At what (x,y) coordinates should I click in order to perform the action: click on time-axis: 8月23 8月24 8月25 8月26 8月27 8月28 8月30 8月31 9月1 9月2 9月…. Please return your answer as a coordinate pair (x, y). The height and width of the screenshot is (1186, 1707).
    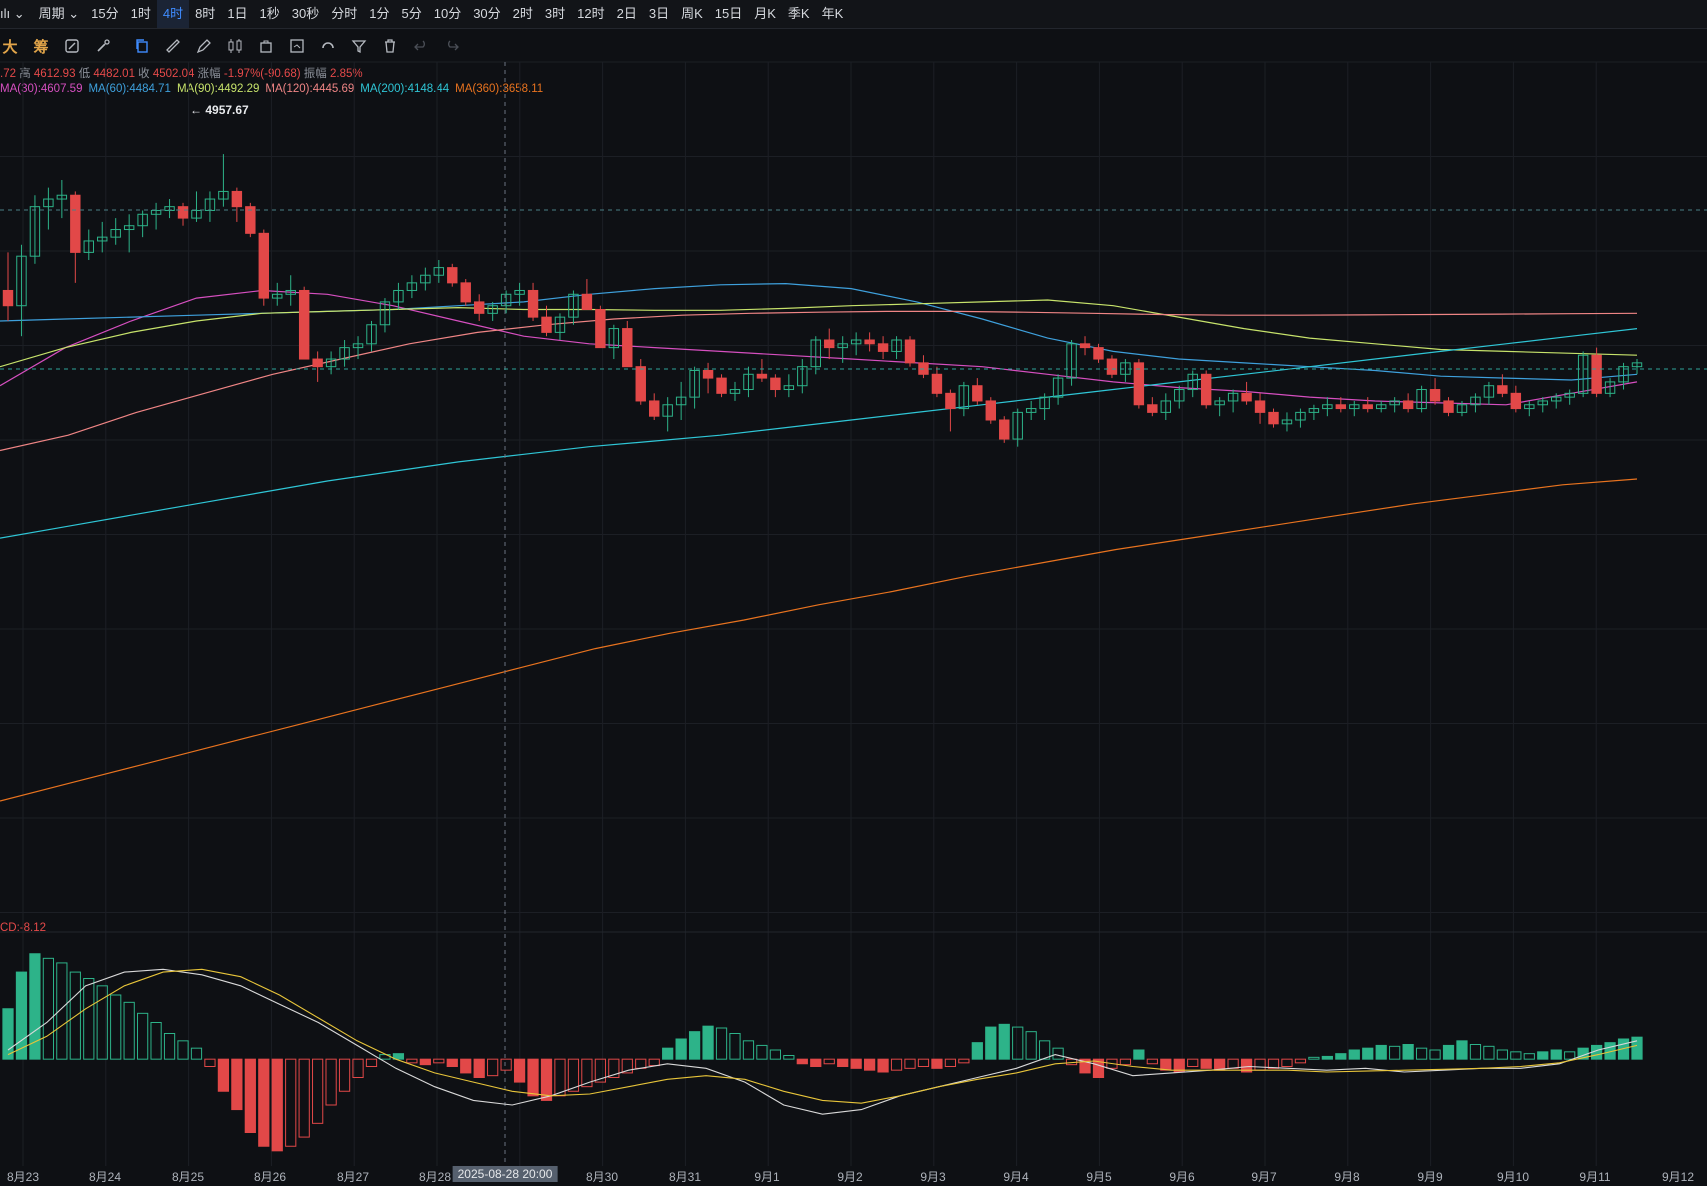
    Looking at the image, I should click on (853, 1176).